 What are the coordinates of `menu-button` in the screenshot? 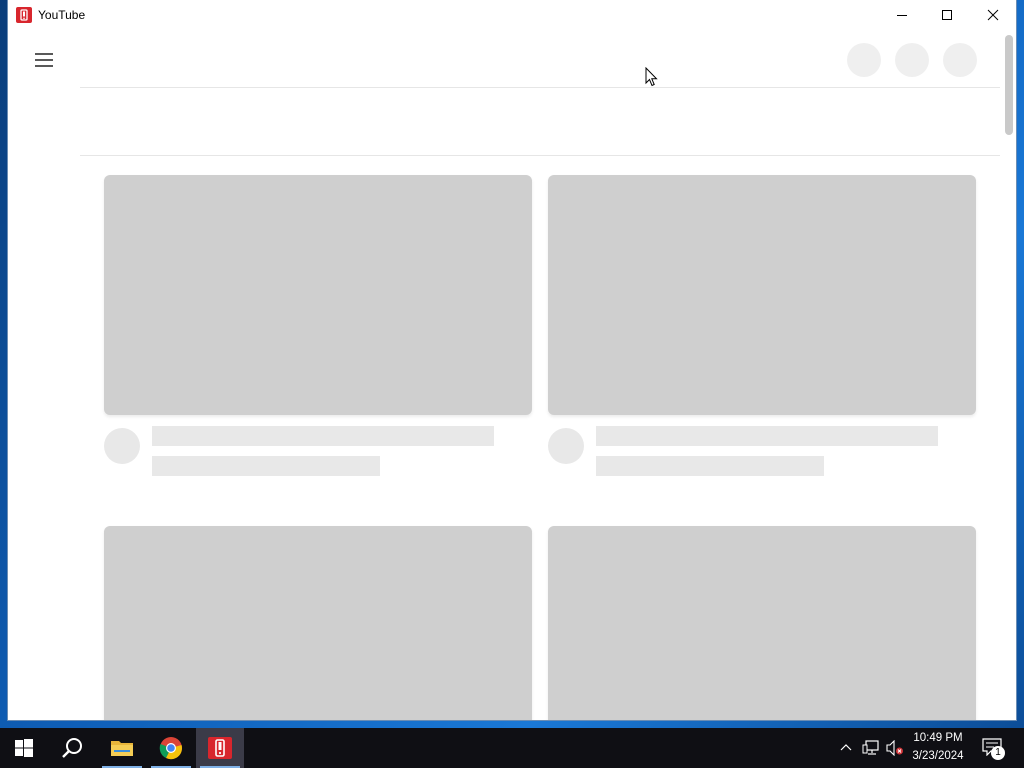 It's located at (44, 60).